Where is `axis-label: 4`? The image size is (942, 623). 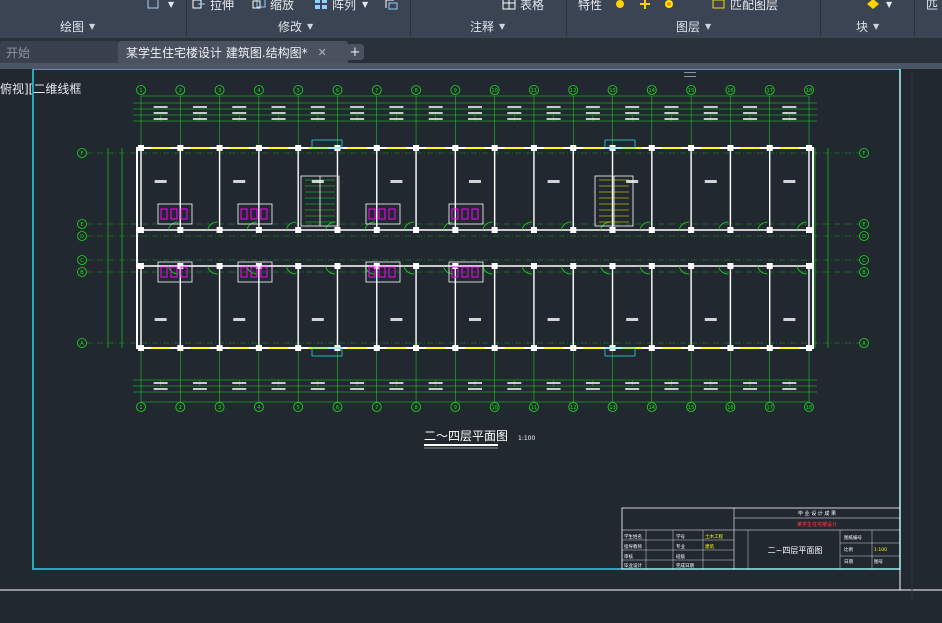 axis-label: 4 is located at coordinates (258, 91).